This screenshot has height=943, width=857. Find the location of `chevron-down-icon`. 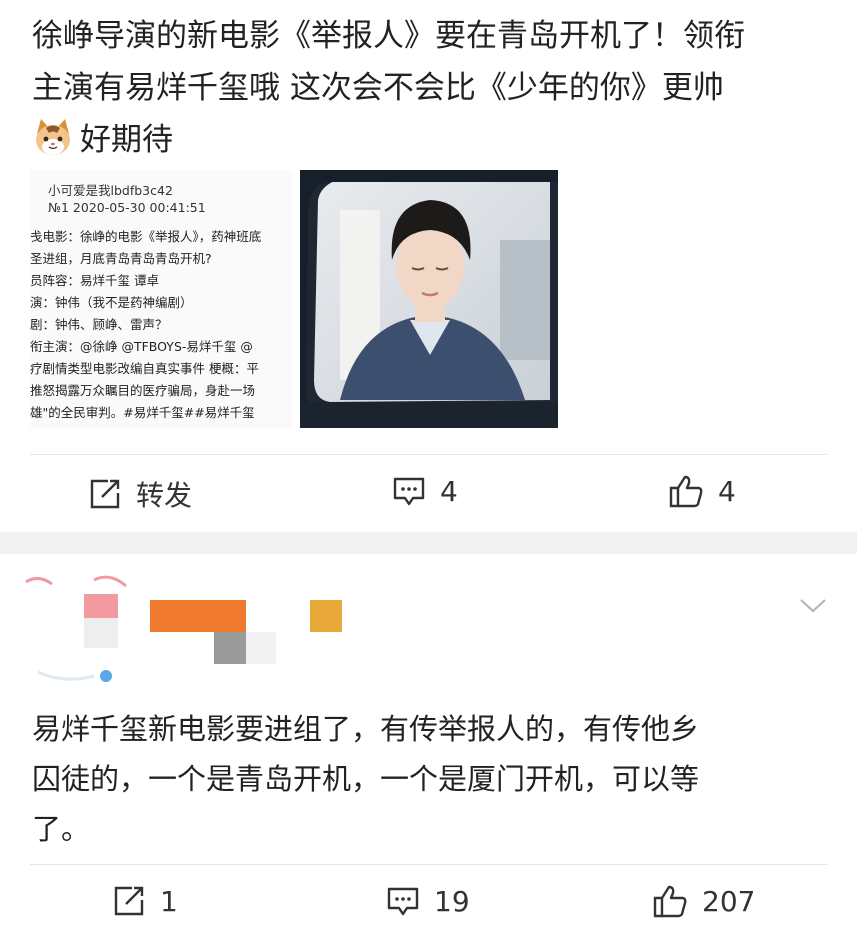

chevron-down-icon is located at coordinates (813, 606).